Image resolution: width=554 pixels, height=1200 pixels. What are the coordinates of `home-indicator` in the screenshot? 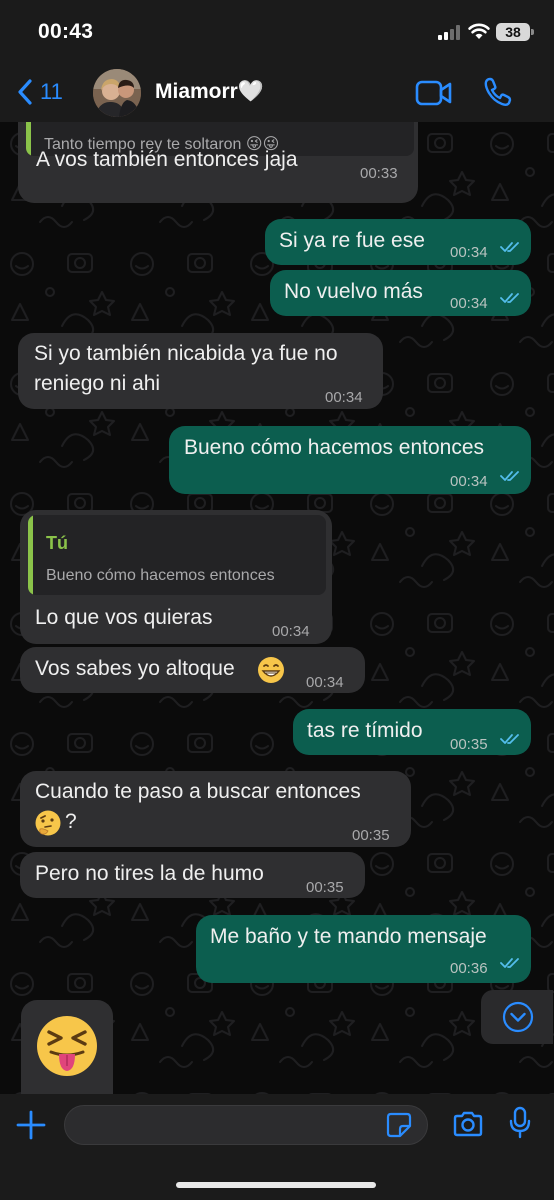 It's located at (276, 1185).